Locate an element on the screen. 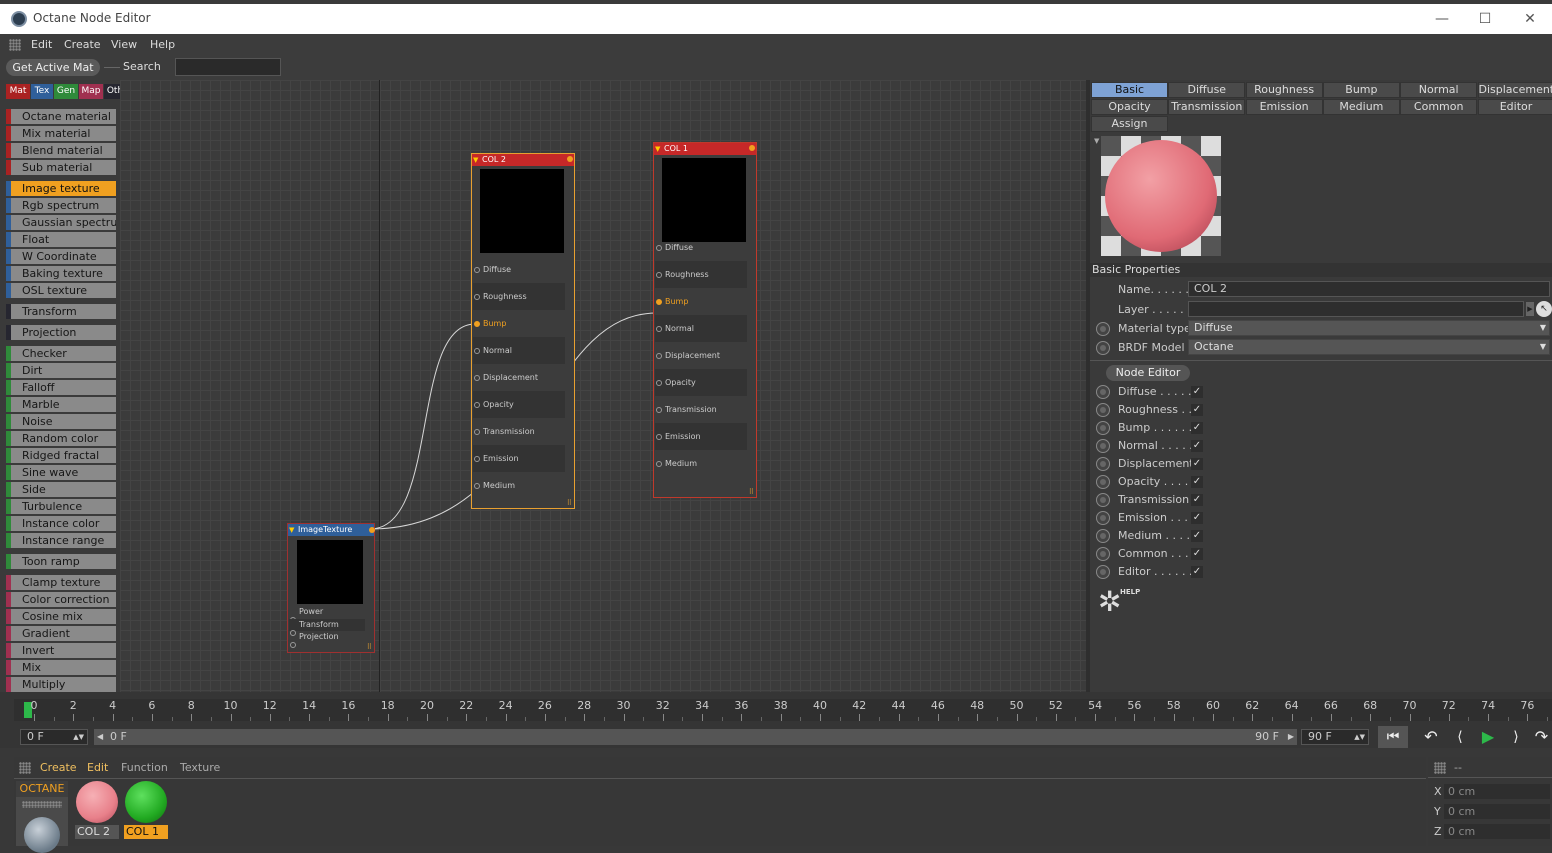  layer-arrow-icon: ▶ is located at coordinates (1530, 309).